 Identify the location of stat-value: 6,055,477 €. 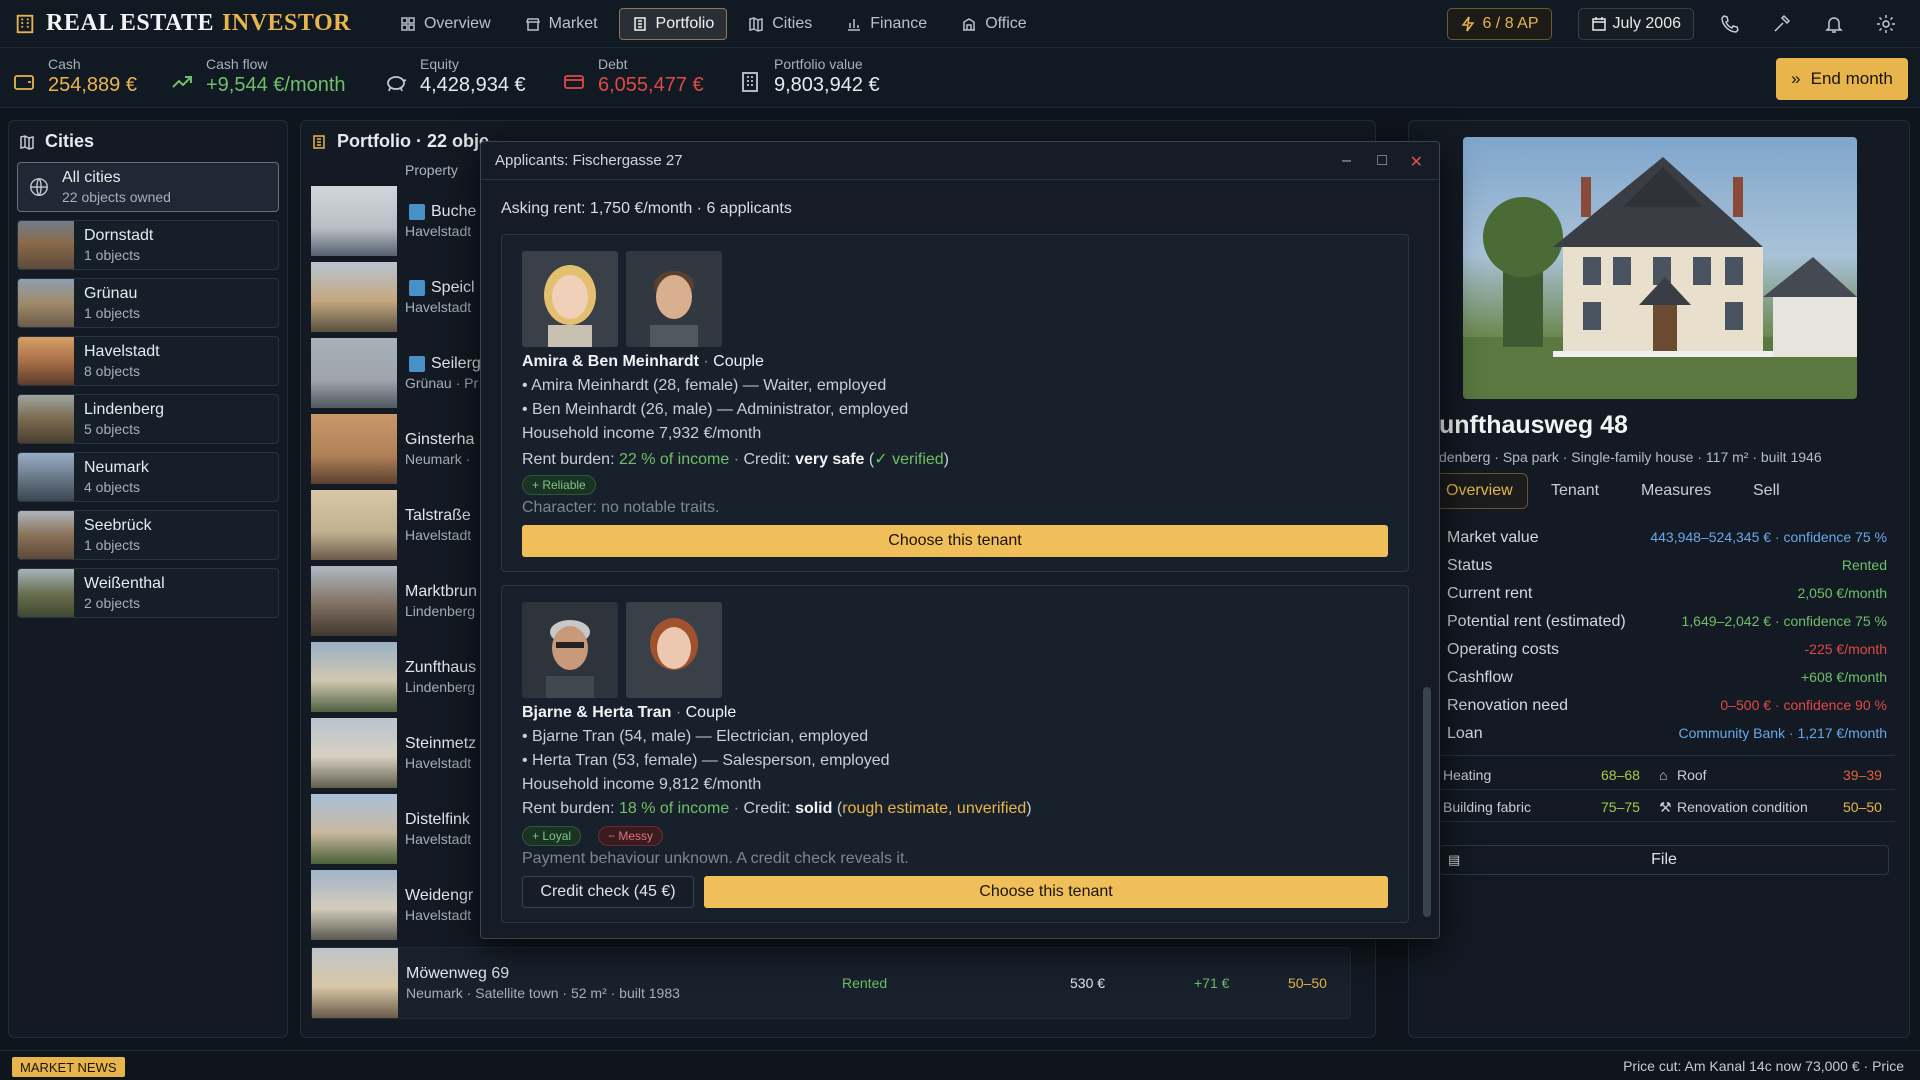
(651, 85).